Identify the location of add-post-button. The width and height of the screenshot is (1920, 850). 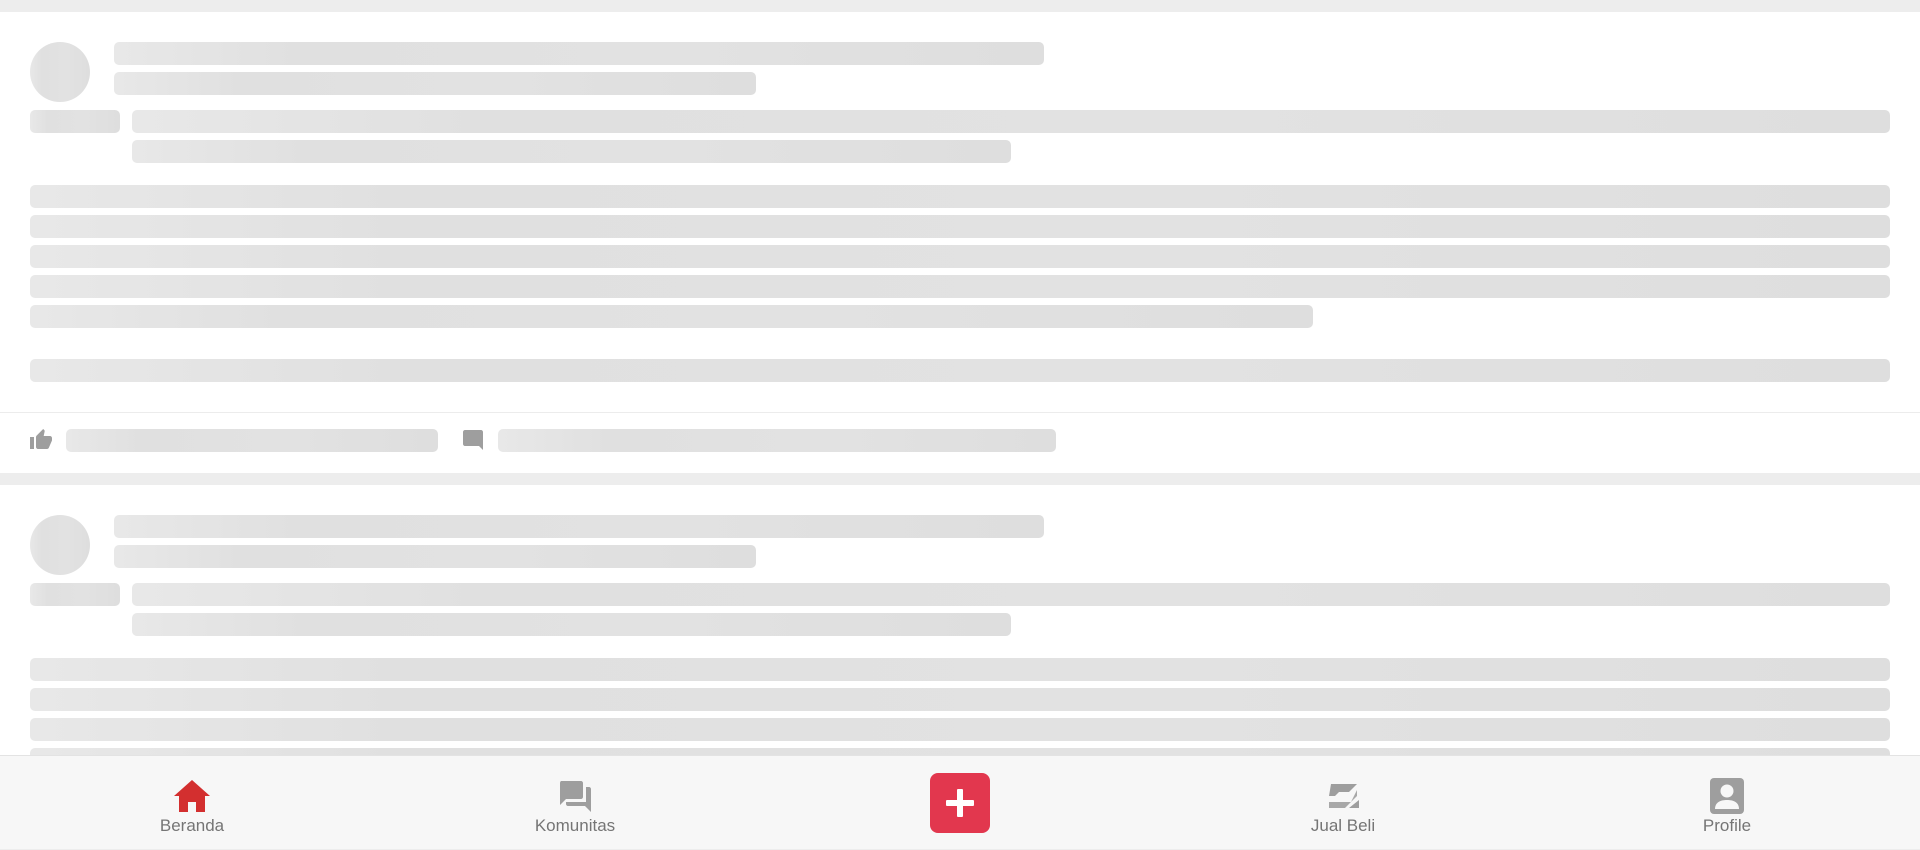
(960, 803).